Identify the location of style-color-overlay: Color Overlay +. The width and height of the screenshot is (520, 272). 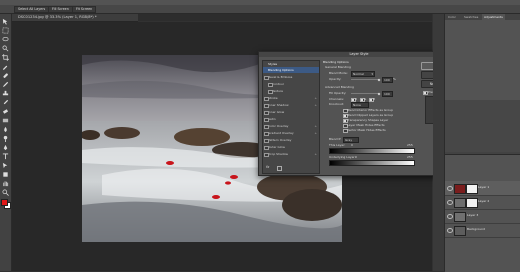
(291, 126).